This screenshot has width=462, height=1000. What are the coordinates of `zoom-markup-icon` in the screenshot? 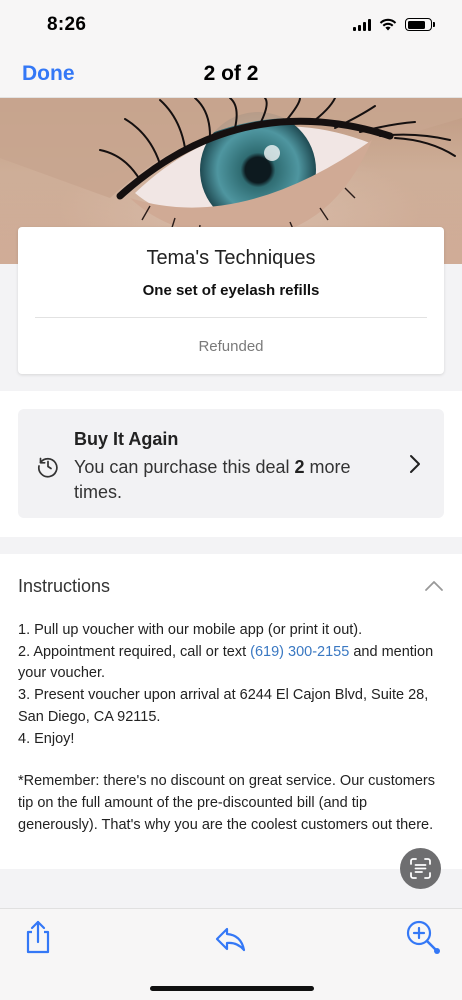 It's located at (423, 937).